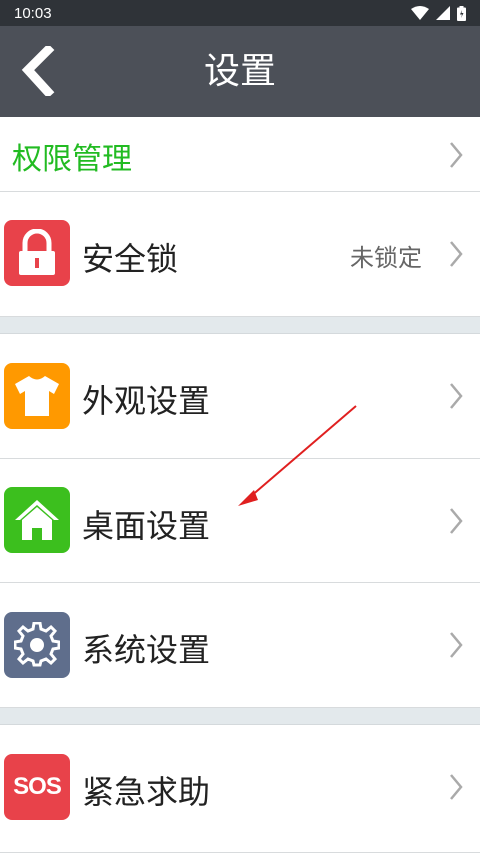 This screenshot has width=480, height=853. I want to click on permissions-label: 权限管理, so click(72, 159).